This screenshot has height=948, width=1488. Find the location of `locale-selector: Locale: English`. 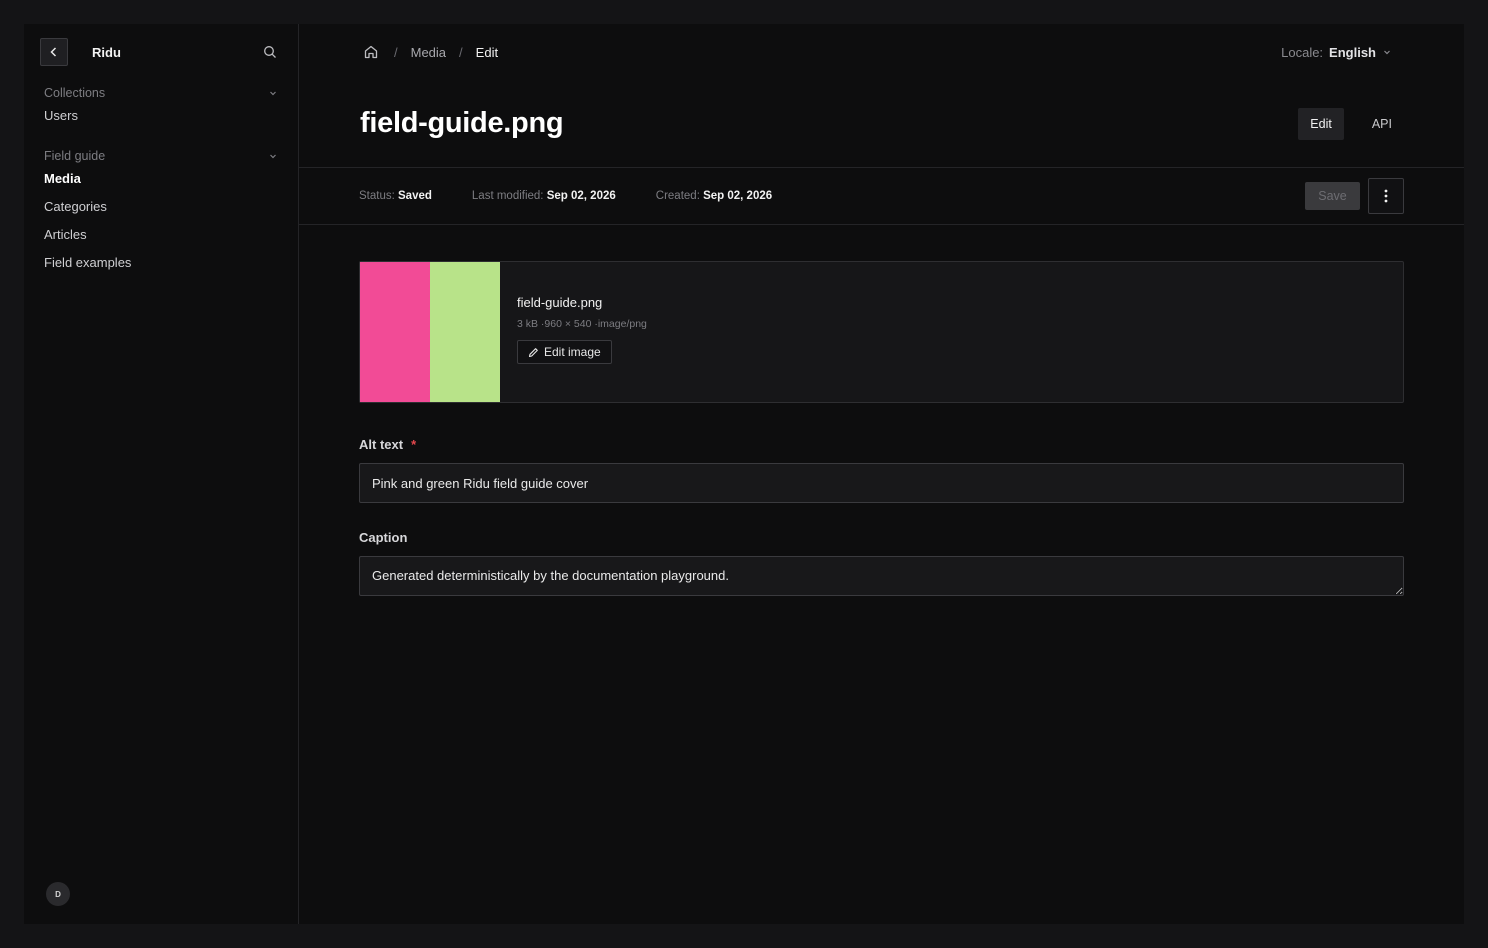

locale-selector: Locale: English is located at coordinates (1336, 52).